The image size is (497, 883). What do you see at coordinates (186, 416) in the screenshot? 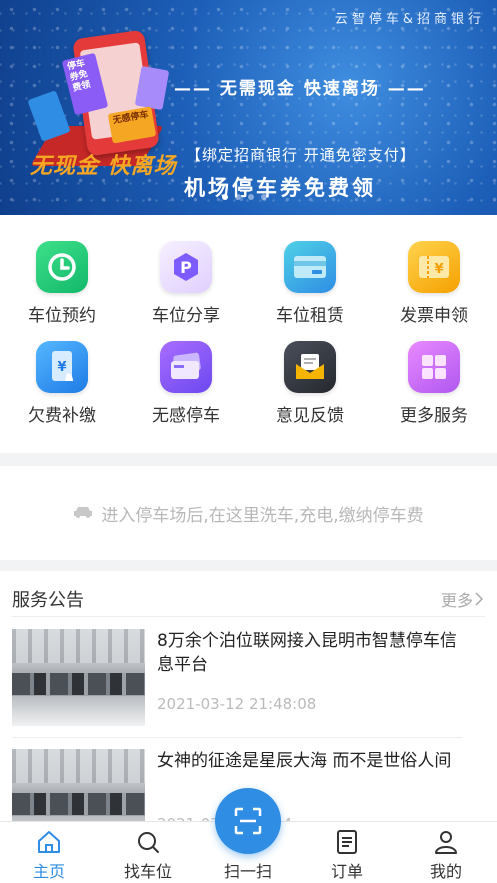
I see `service-label: 无感停车` at bounding box center [186, 416].